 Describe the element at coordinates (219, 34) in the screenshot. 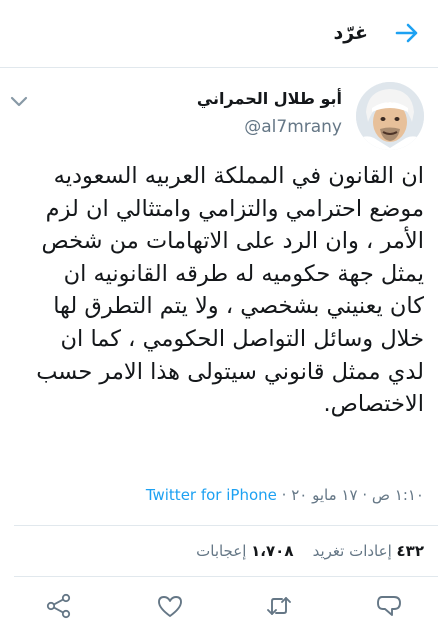

I see `top-bar: غرّد` at that location.